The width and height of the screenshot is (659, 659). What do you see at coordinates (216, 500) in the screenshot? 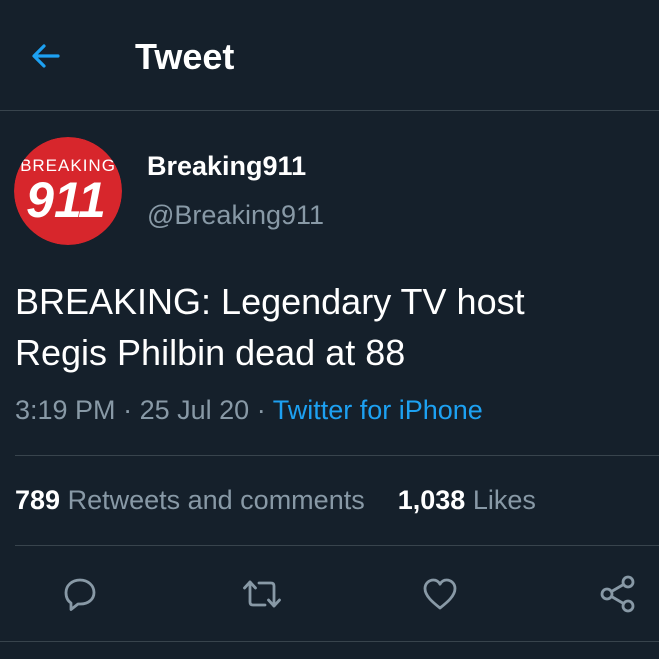
I see `retweets-label: Retweets and comments` at bounding box center [216, 500].